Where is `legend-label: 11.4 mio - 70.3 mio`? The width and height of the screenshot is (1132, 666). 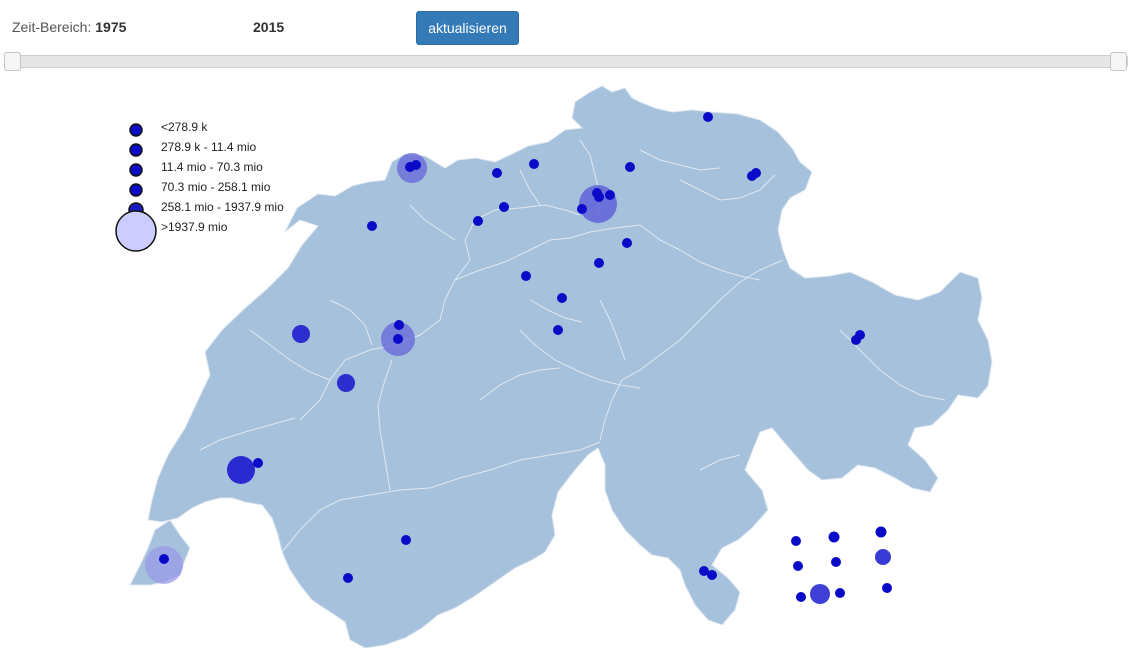 legend-label: 11.4 mio - 70.3 mio is located at coordinates (212, 167).